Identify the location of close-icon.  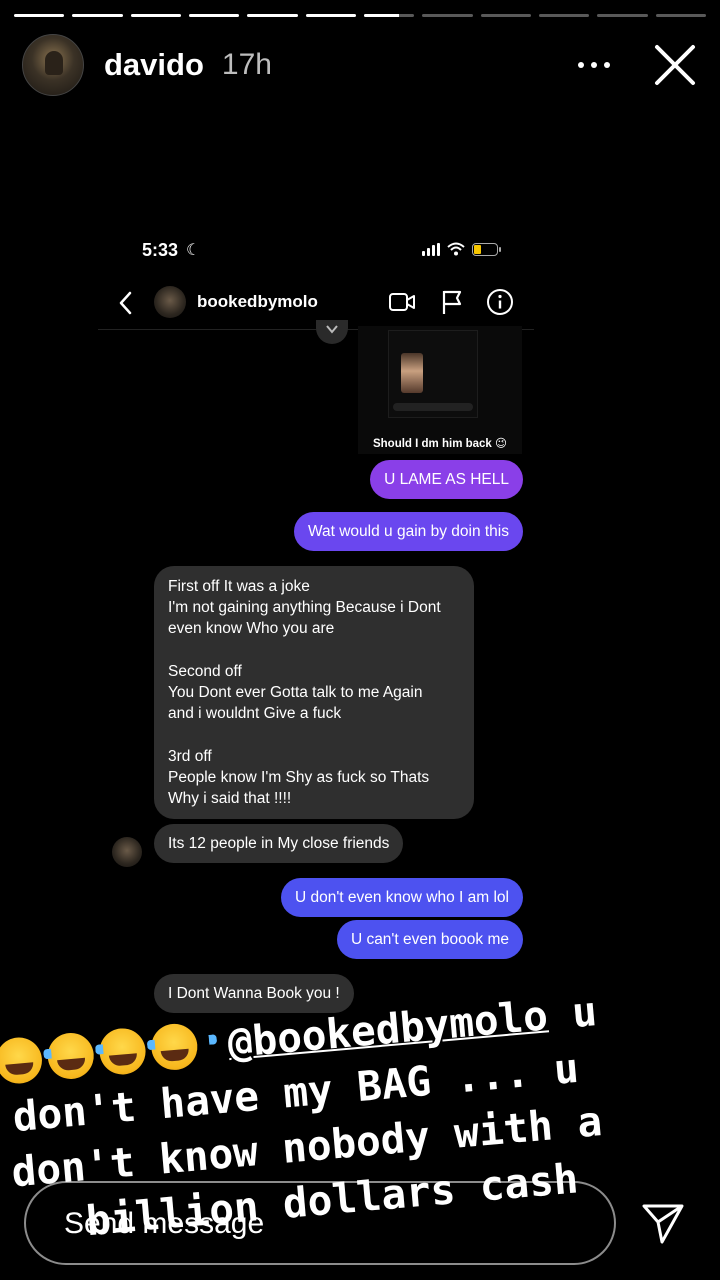
(675, 65).